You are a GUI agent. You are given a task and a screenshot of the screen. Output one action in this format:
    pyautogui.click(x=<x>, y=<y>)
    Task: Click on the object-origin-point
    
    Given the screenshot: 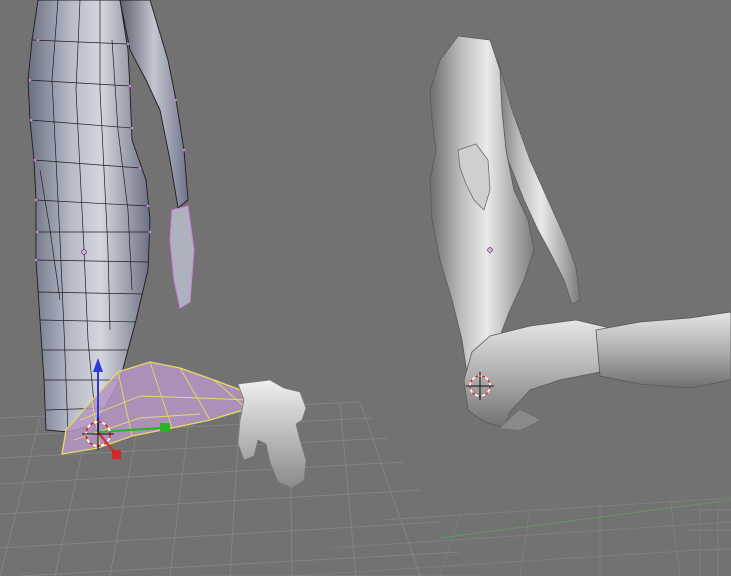 What is the action you would take?
    pyautogui.click(x=84, y=252)
    